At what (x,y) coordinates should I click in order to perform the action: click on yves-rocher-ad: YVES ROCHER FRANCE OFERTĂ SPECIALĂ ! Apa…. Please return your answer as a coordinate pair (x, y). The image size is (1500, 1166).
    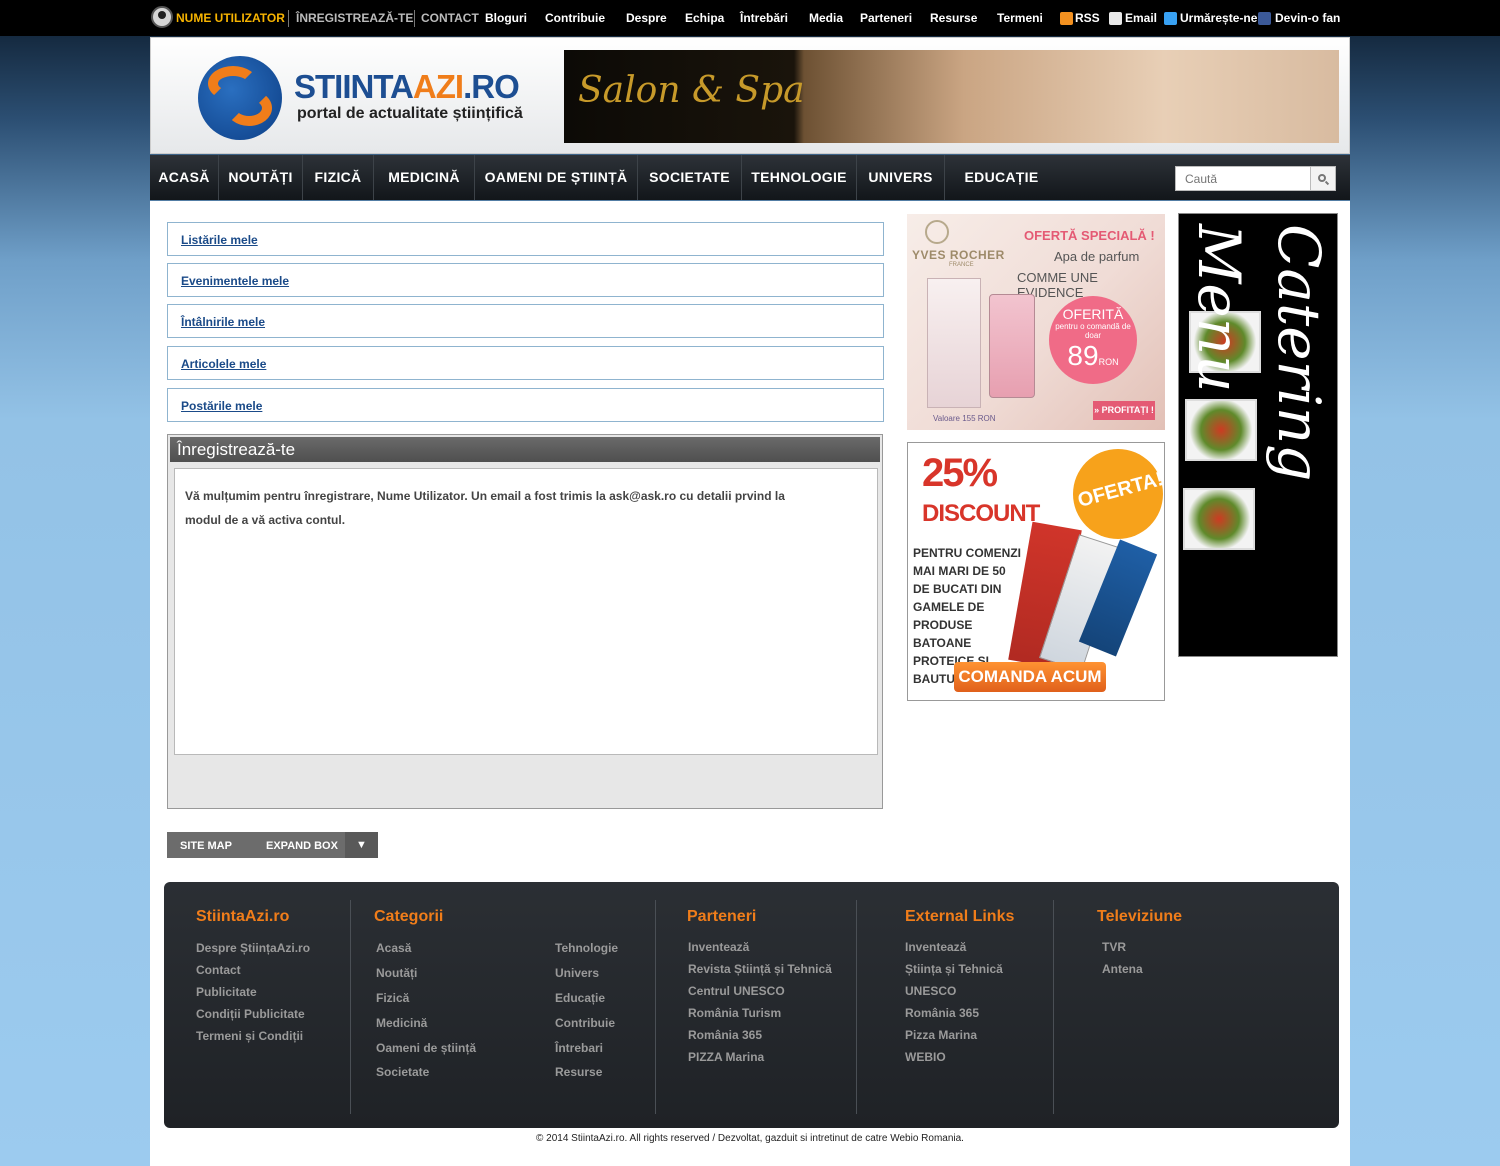
    Looking at the image, I should click on (1036, 322).